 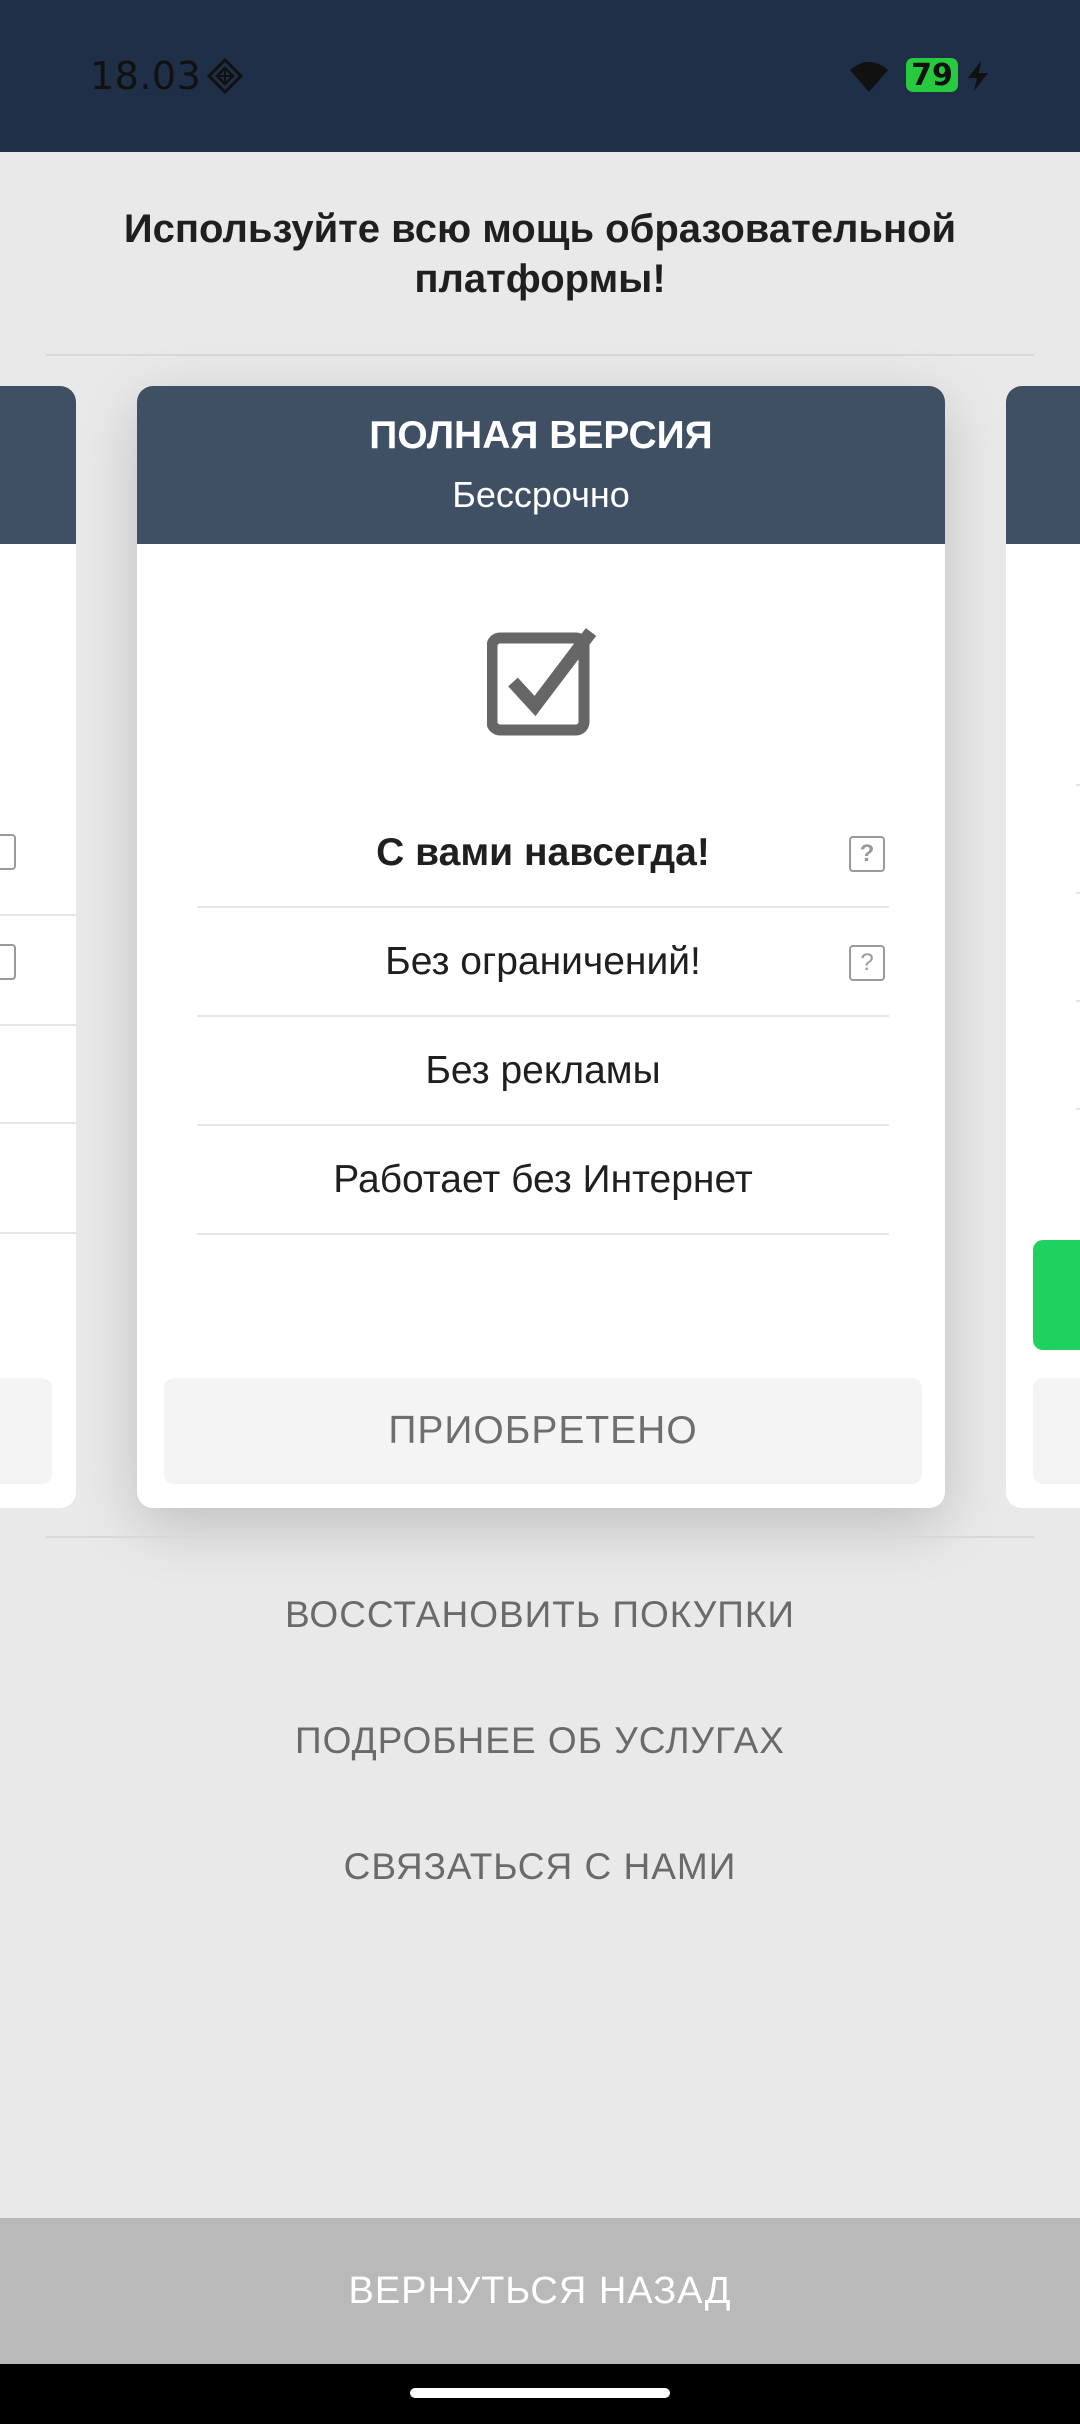 I want to click on plan-card-previous-button, so click(x=26, y=1431).